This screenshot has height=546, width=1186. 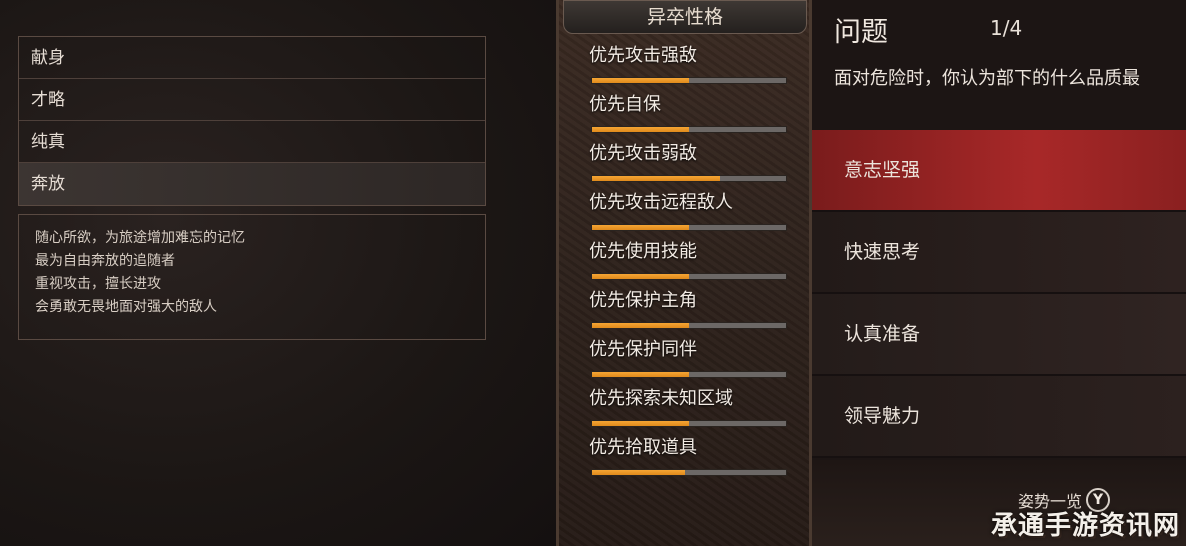 I want to click on answer-option-leadership: 领导魅力, so click(x=999, y=417).